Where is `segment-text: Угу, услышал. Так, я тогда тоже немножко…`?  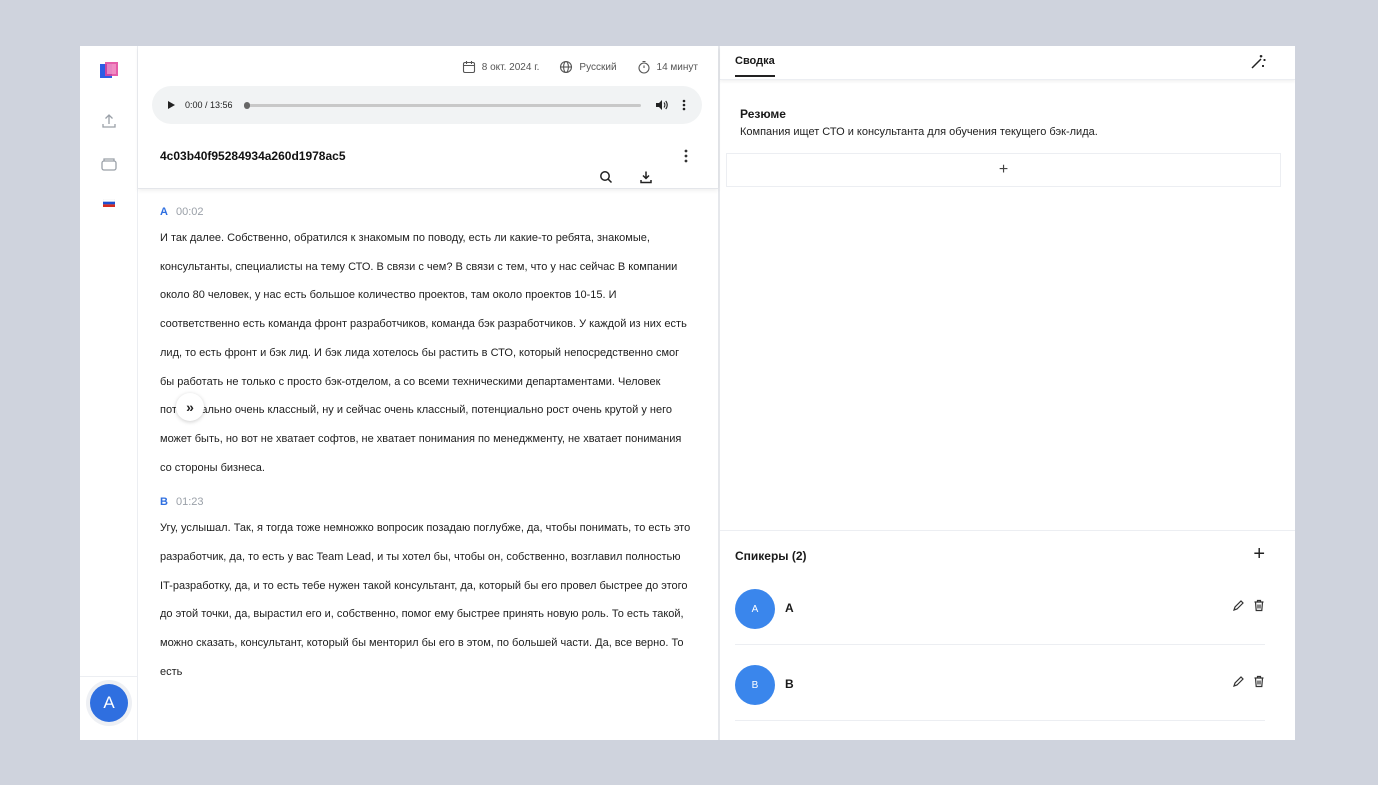
segment-text: Угу, услышал. Так, я тогда тоже немножко… is located at coordinates (425, 600).